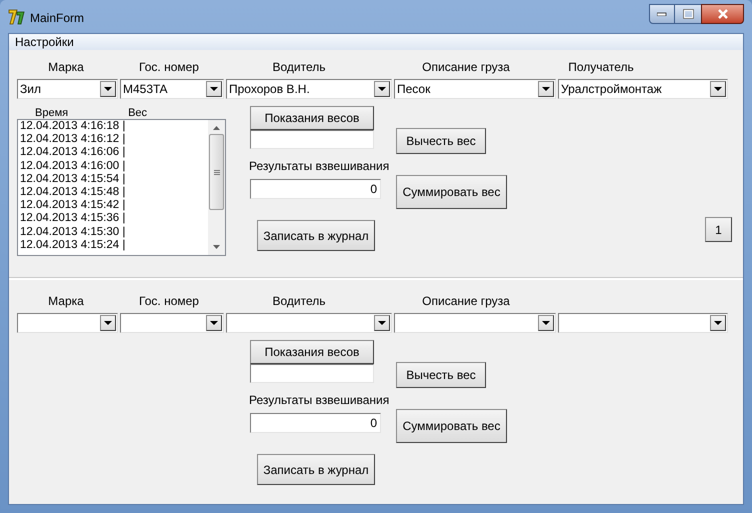 The image size is (752, 513). What do you see at coordinates (44, 42) in the screenshot?
I see `menu-item: Настройки` at bounding box center [44, 42].